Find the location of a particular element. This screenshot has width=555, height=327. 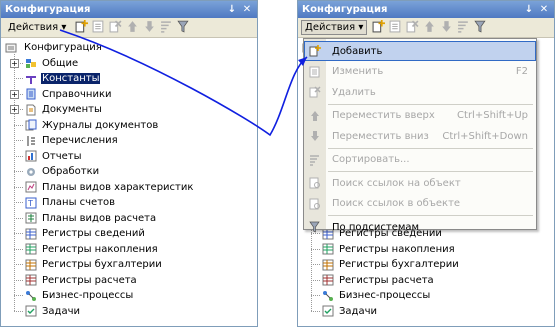

callout-arrow-line is located at coordinates (183, 83).